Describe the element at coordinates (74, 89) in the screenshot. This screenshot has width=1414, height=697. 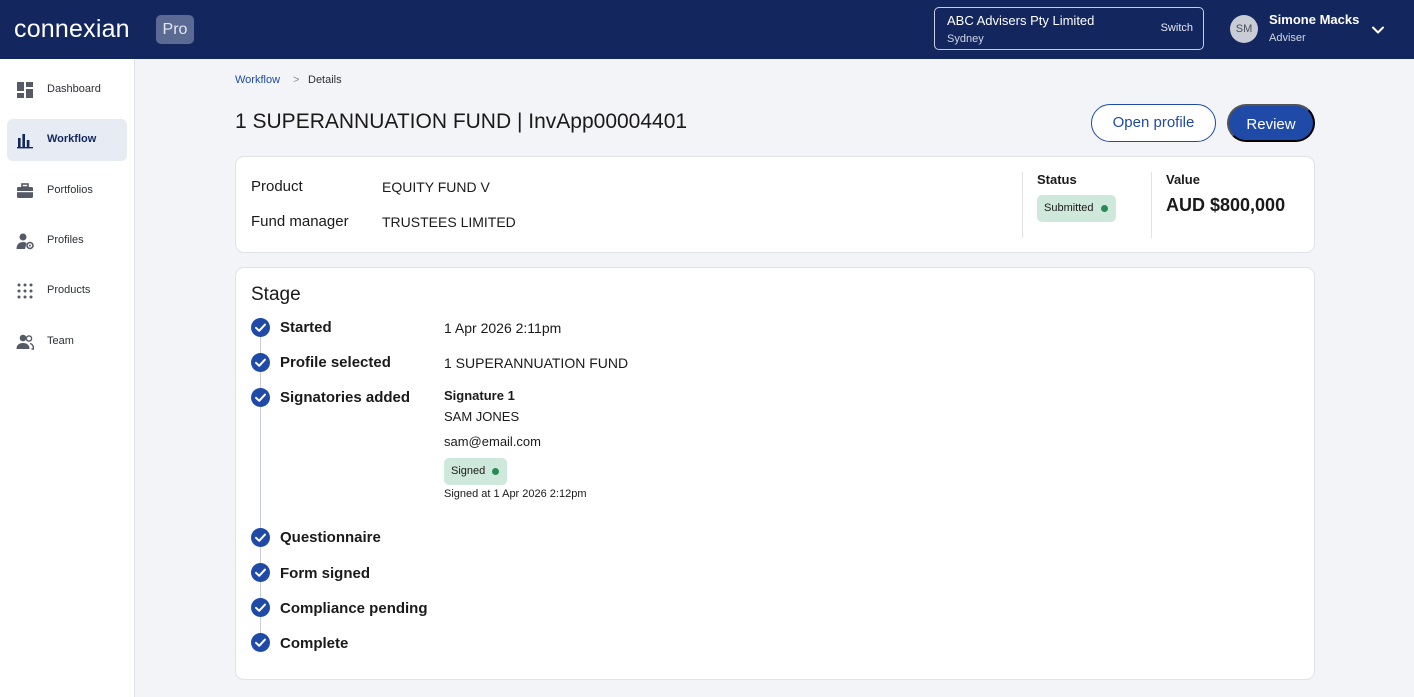
I see `sidebar-item-label: Dashboard` at that location.